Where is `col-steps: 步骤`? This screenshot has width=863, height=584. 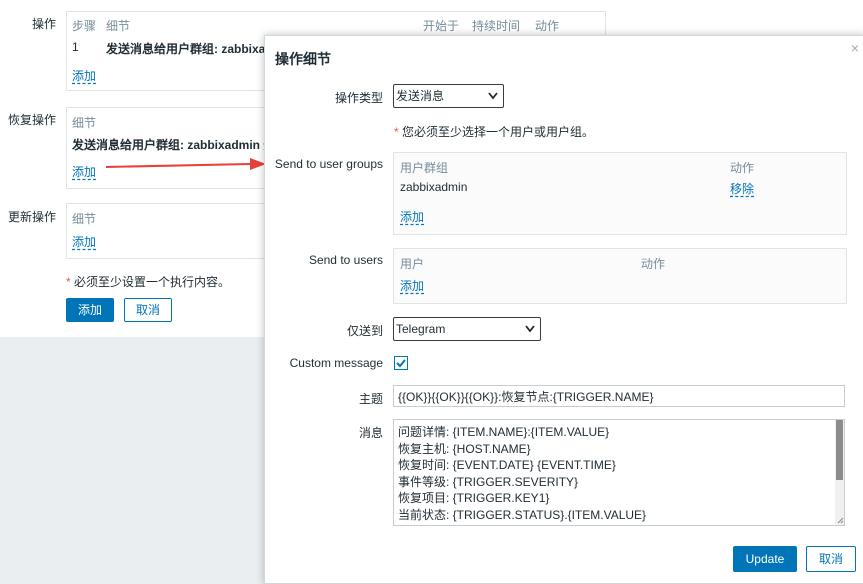 col-steps: 步骤 is located at coordinates (84, 26).